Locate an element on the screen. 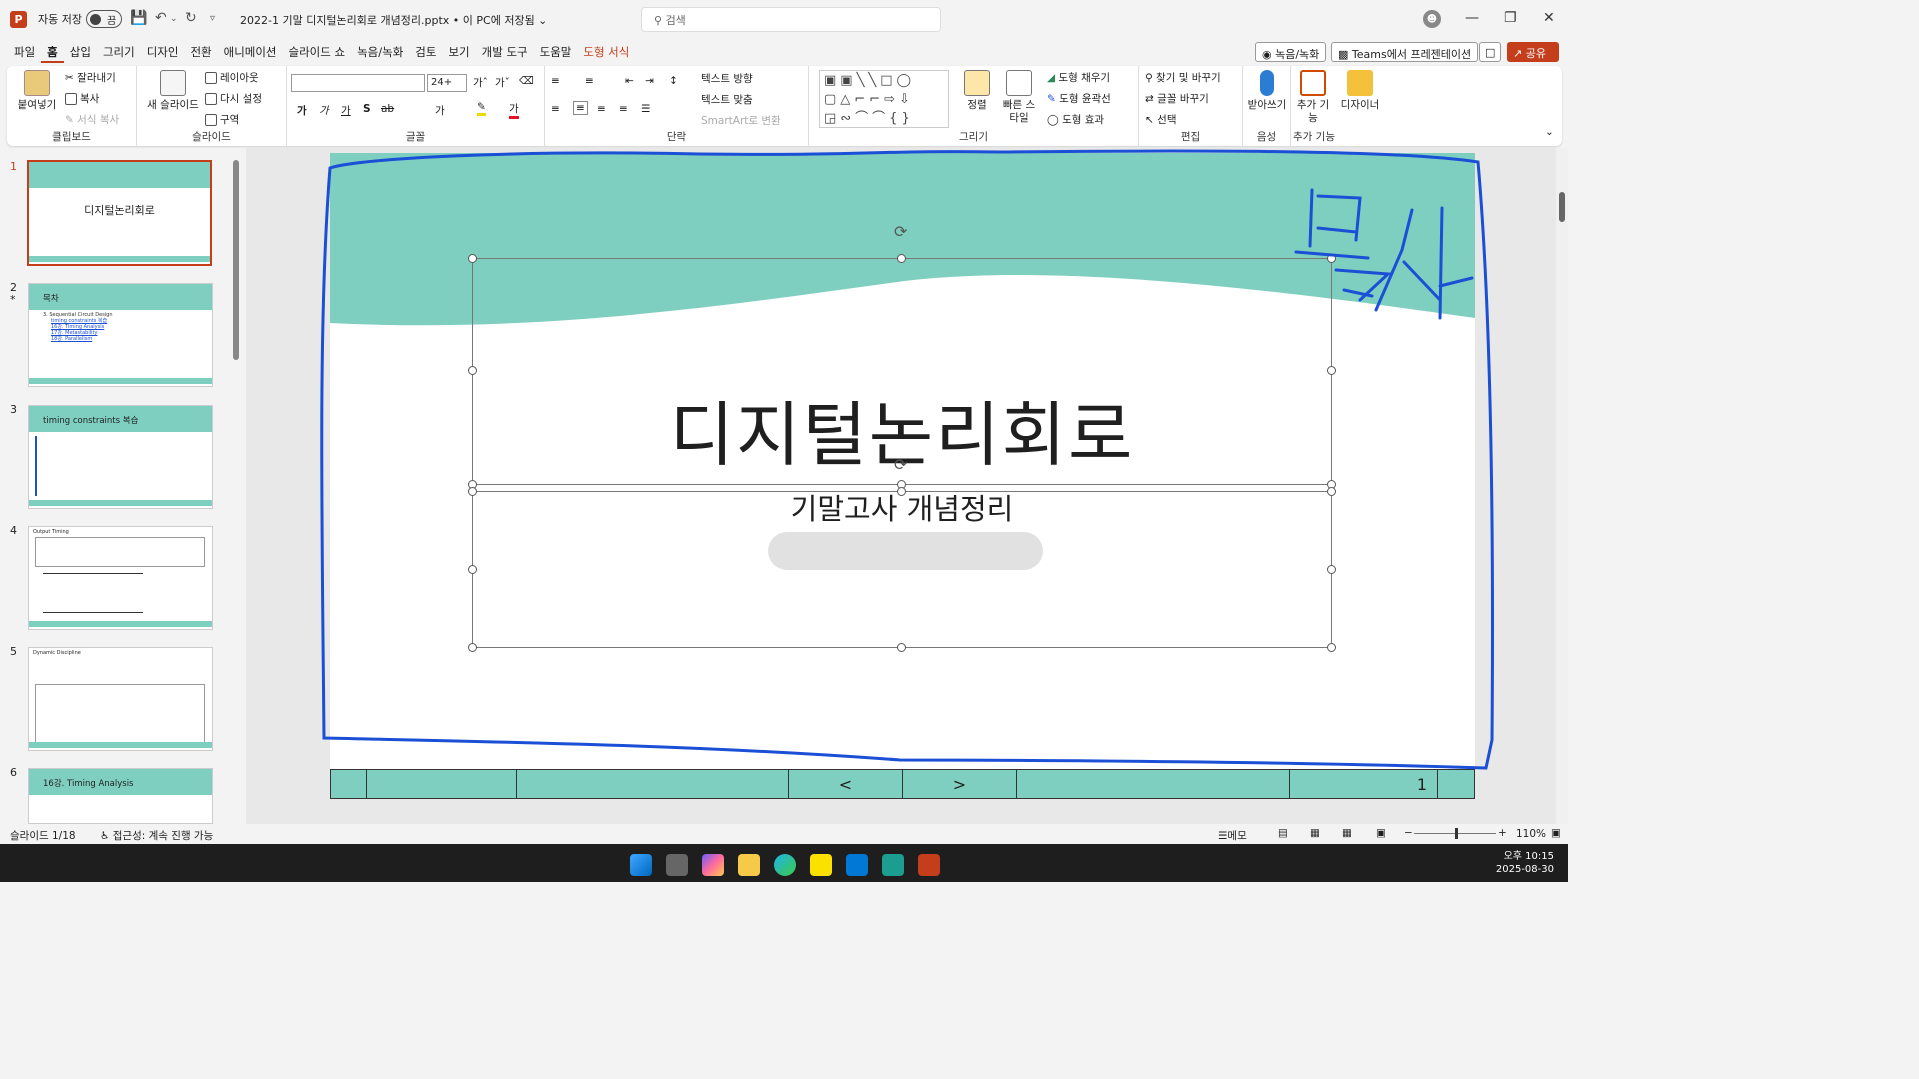 This screenshot has height=1079, width=1919. notes-label: 메모 is located at coordinates (1237, 836).